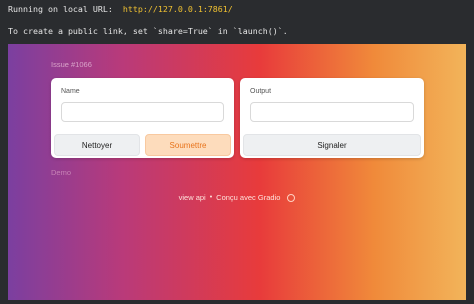 Image resolution: width=474 pixels, height=304 pixels. Describe the element at coordinates (61, 172) in the screenshot. I see `demo-label: Demo` at that location.